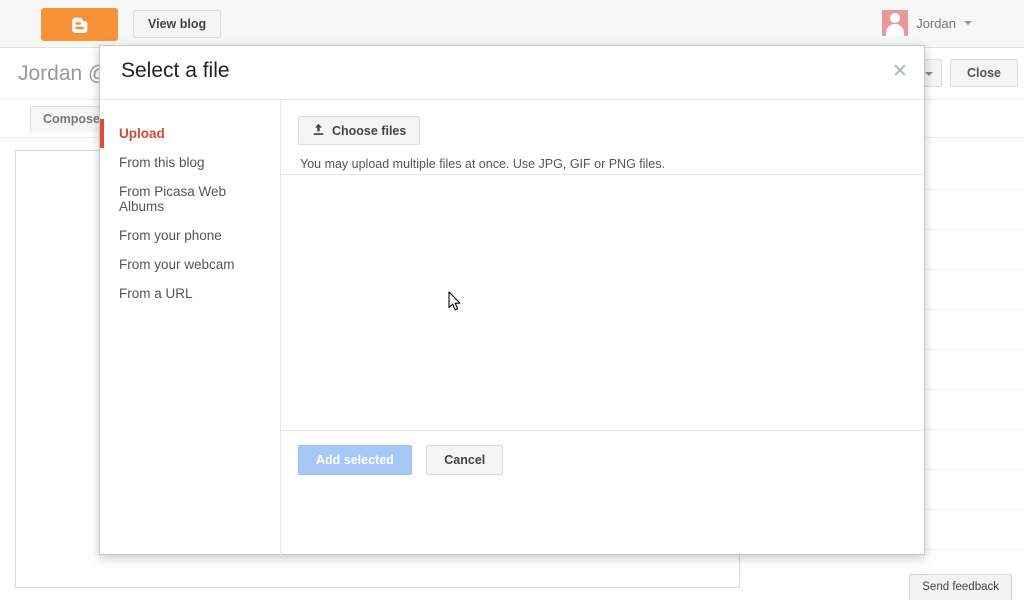 The width and height of the screenshot is (1024, 600). I want to click on sidebar-item-from-your-webcam: From your webcam, so click(190, 264).